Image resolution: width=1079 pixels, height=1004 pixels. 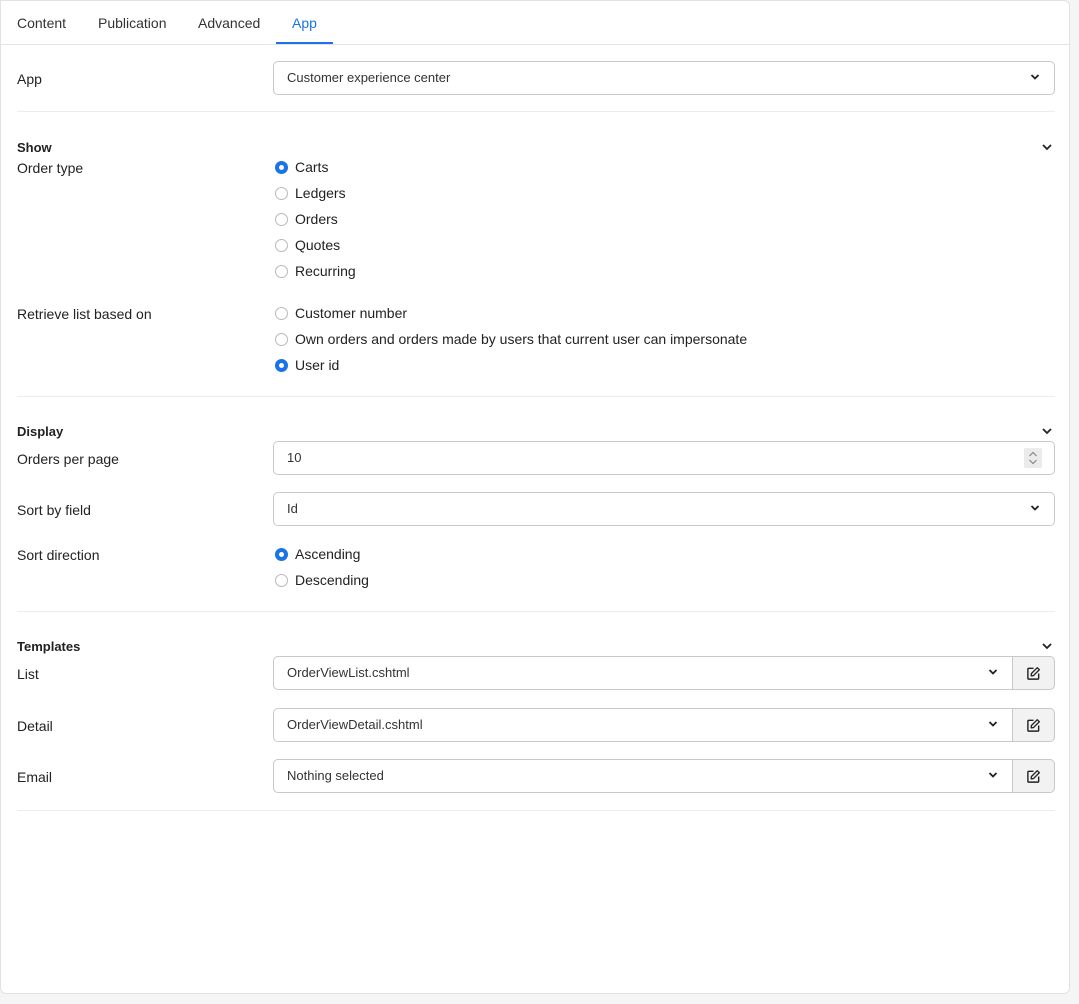 What do you see at coordinates (320, 193) in the screenshot?
I see `radio-label: Ledgers` at bounding box center [320, 193].